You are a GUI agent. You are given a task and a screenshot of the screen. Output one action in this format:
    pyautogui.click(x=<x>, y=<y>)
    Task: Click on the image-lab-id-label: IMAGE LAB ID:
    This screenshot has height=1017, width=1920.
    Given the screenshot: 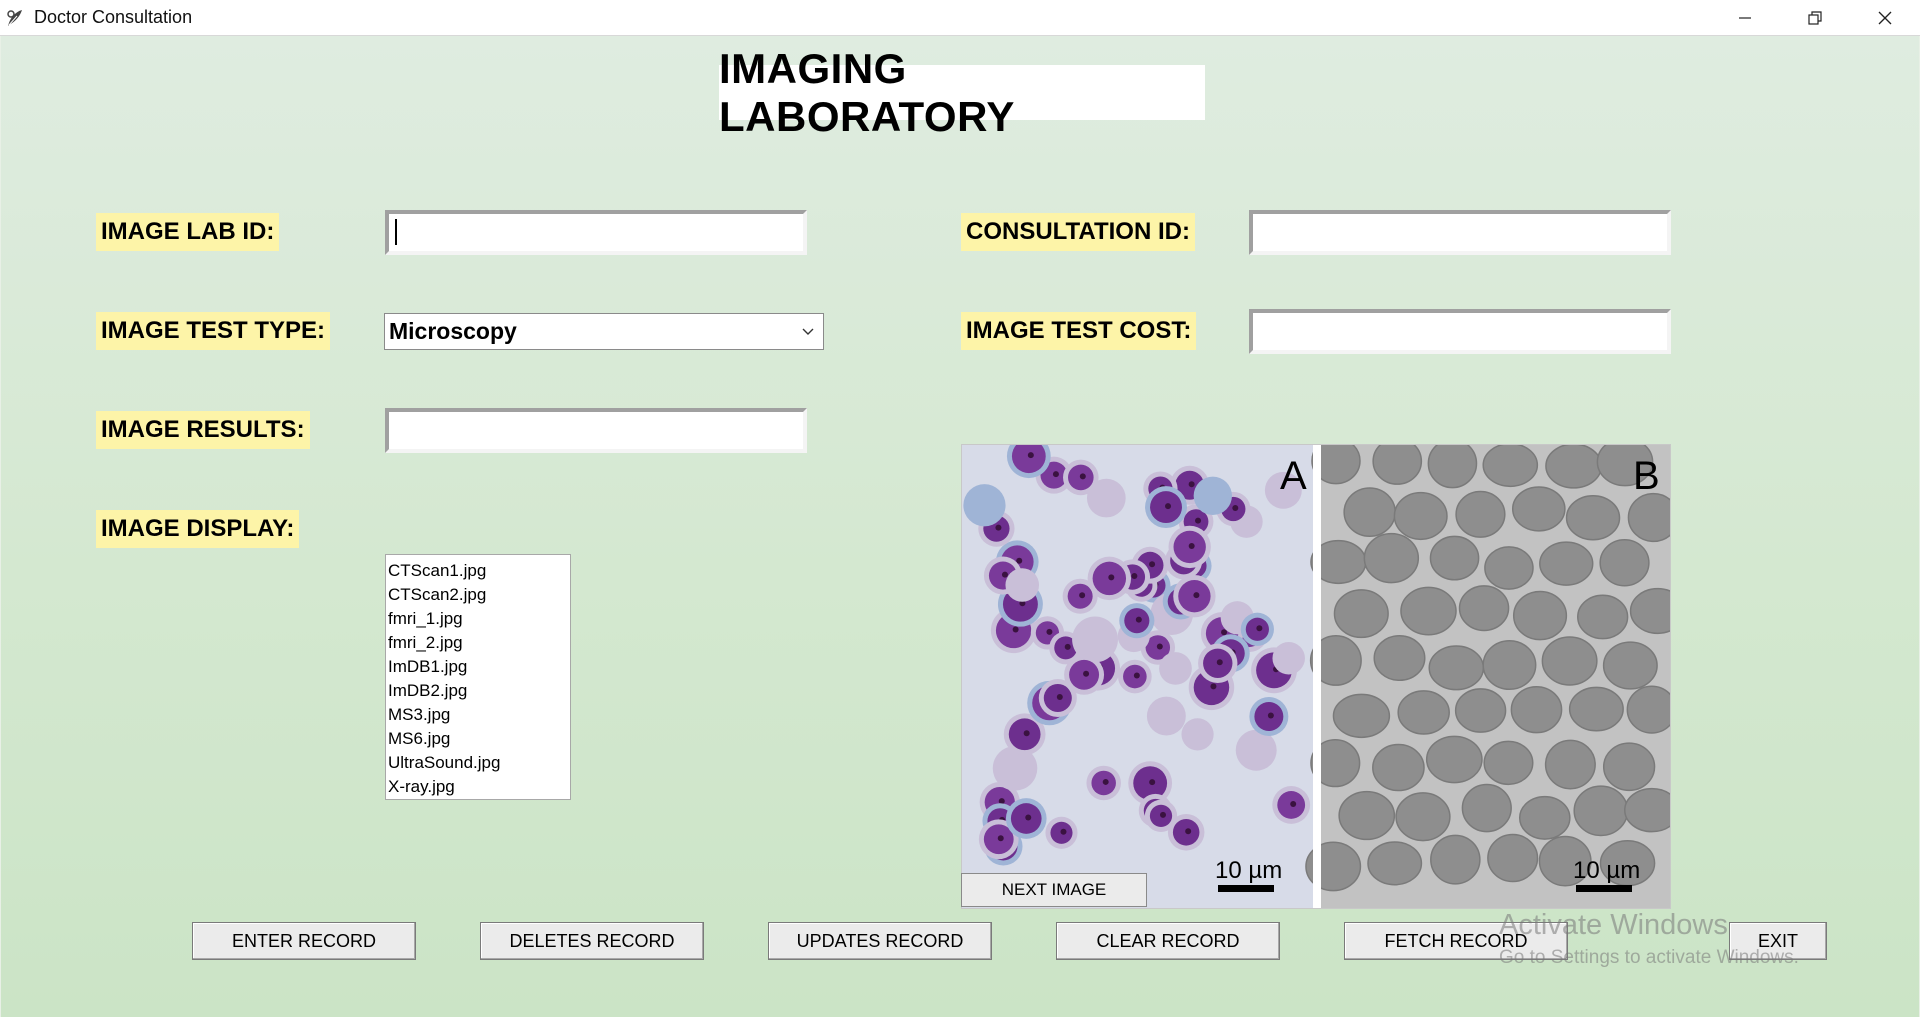 What is the action you would take?
    pyautogui.click(x=188, y=232)
    